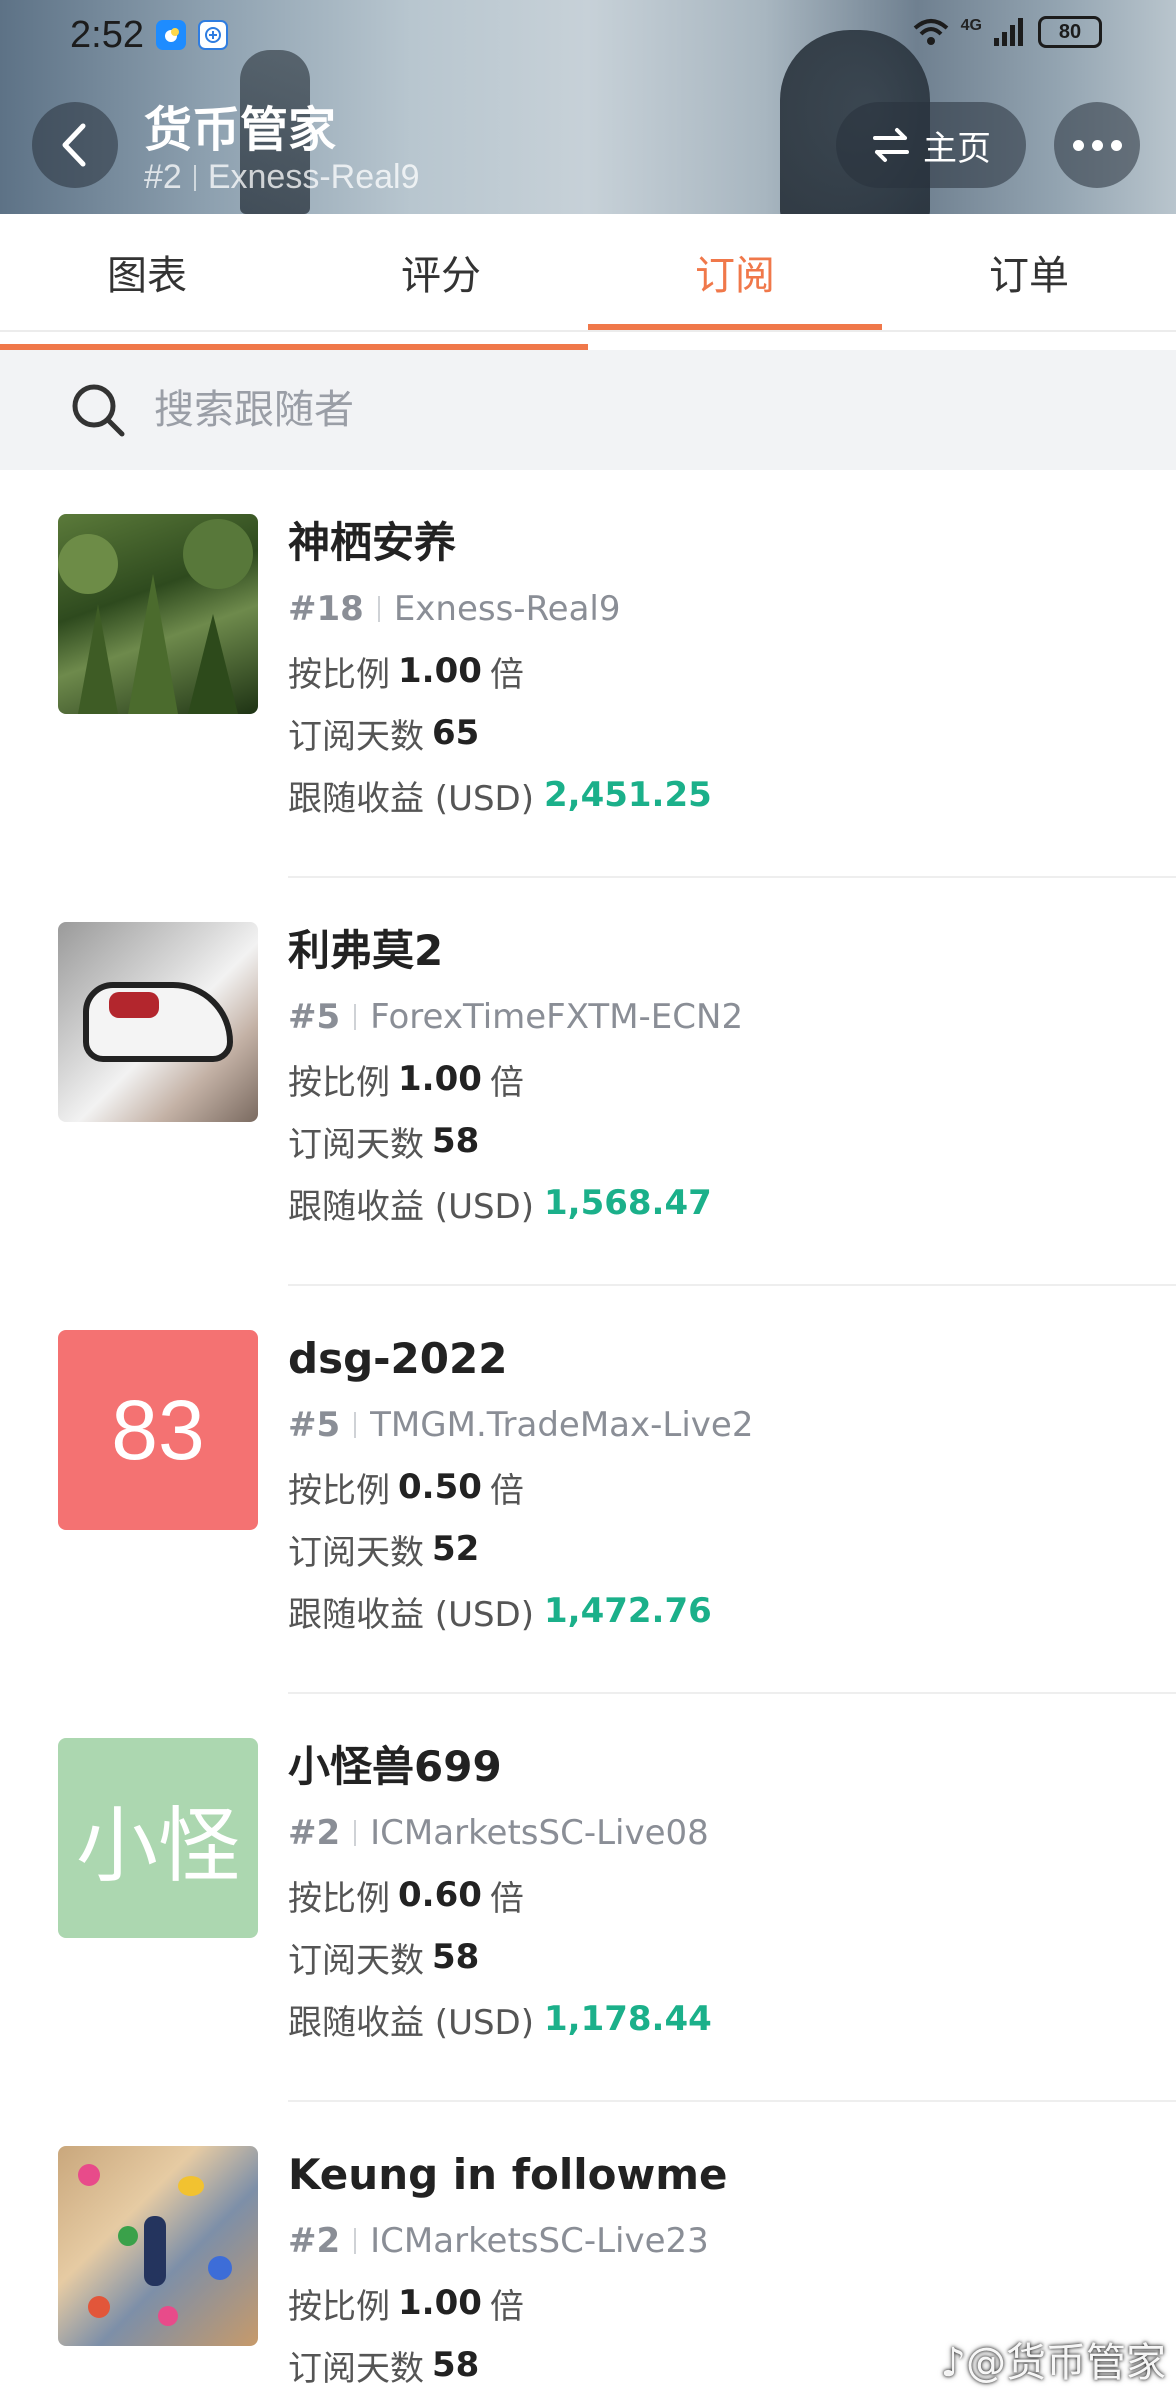 The width and height of the screenshot is (1176, 2400). I want to click on follower-server: ICMarketsSC-Live08, so click(539, 1833).